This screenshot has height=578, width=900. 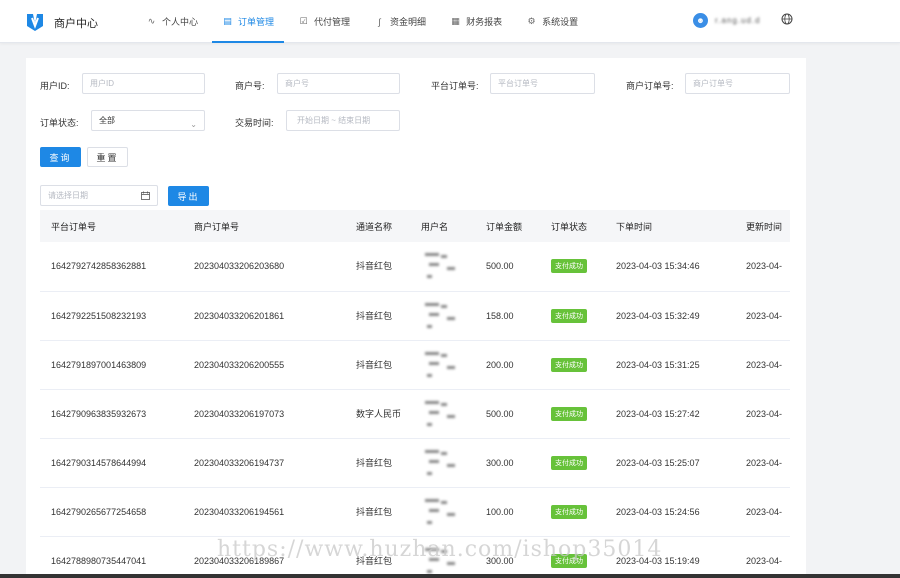 I want to click on created-time-cell: 2023-04-03 15:25:07, so click(x=658, y=462).